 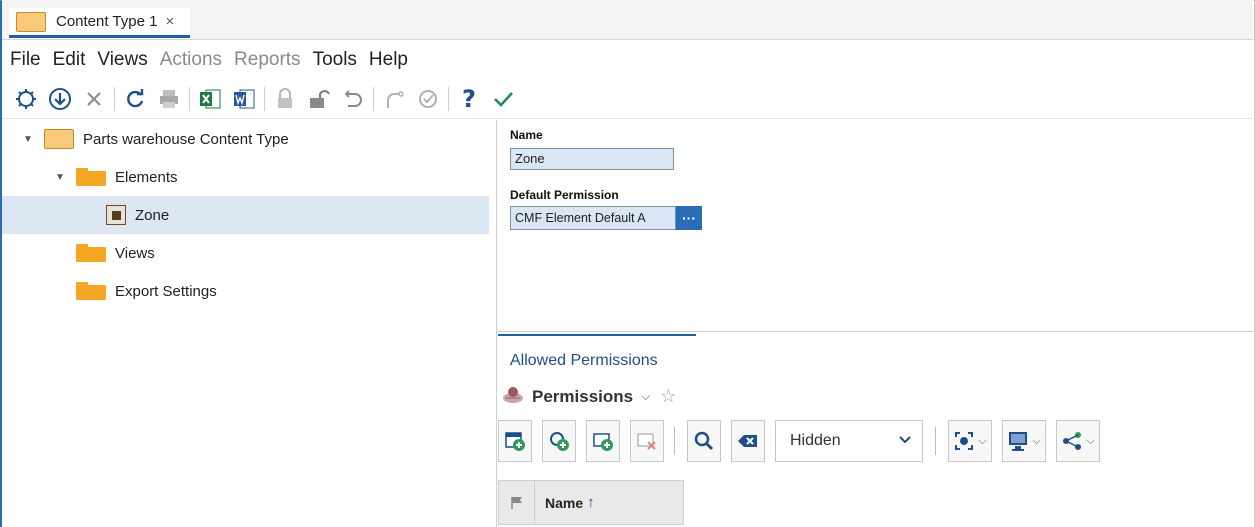 What do you see at coordinates (515, 441) in the screenshot?
I see `add-new-button` at bounding box center [515, 441].